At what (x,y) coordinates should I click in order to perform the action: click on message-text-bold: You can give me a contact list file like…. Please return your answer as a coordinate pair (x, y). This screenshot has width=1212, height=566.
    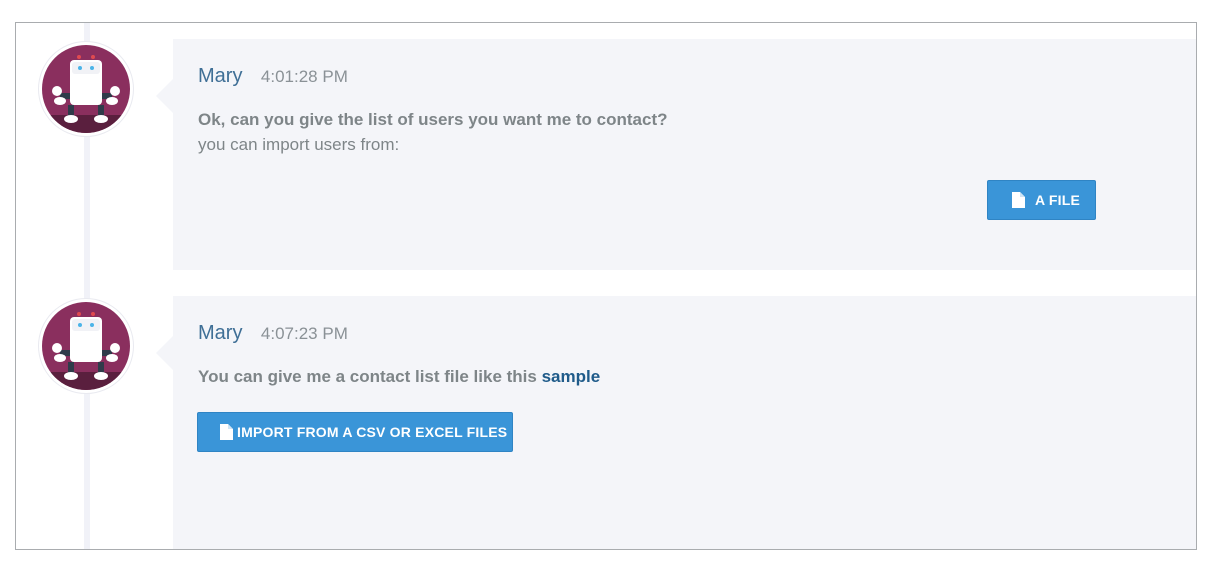
    Looking at the image, I should click on (370, 376).